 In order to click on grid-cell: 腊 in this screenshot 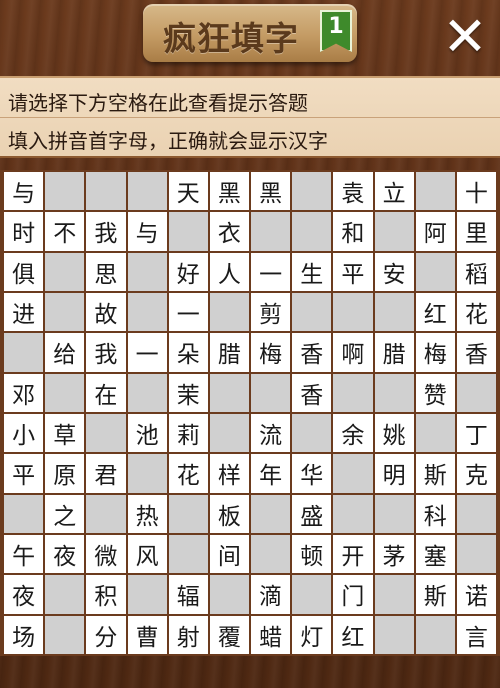, I will do `click(394, 352)`.